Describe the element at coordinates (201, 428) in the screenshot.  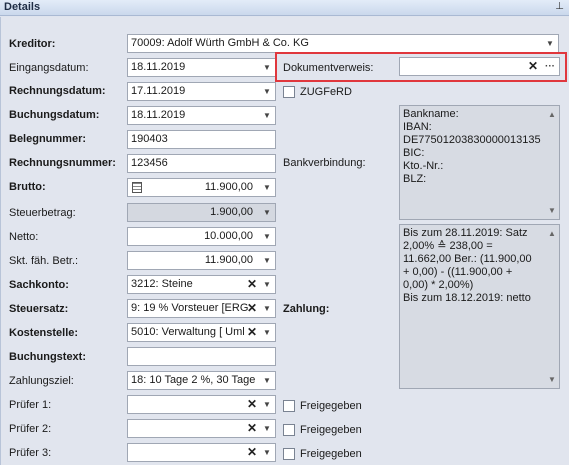
I see `pruefer-2-combo: ✕ ▼` at that location.